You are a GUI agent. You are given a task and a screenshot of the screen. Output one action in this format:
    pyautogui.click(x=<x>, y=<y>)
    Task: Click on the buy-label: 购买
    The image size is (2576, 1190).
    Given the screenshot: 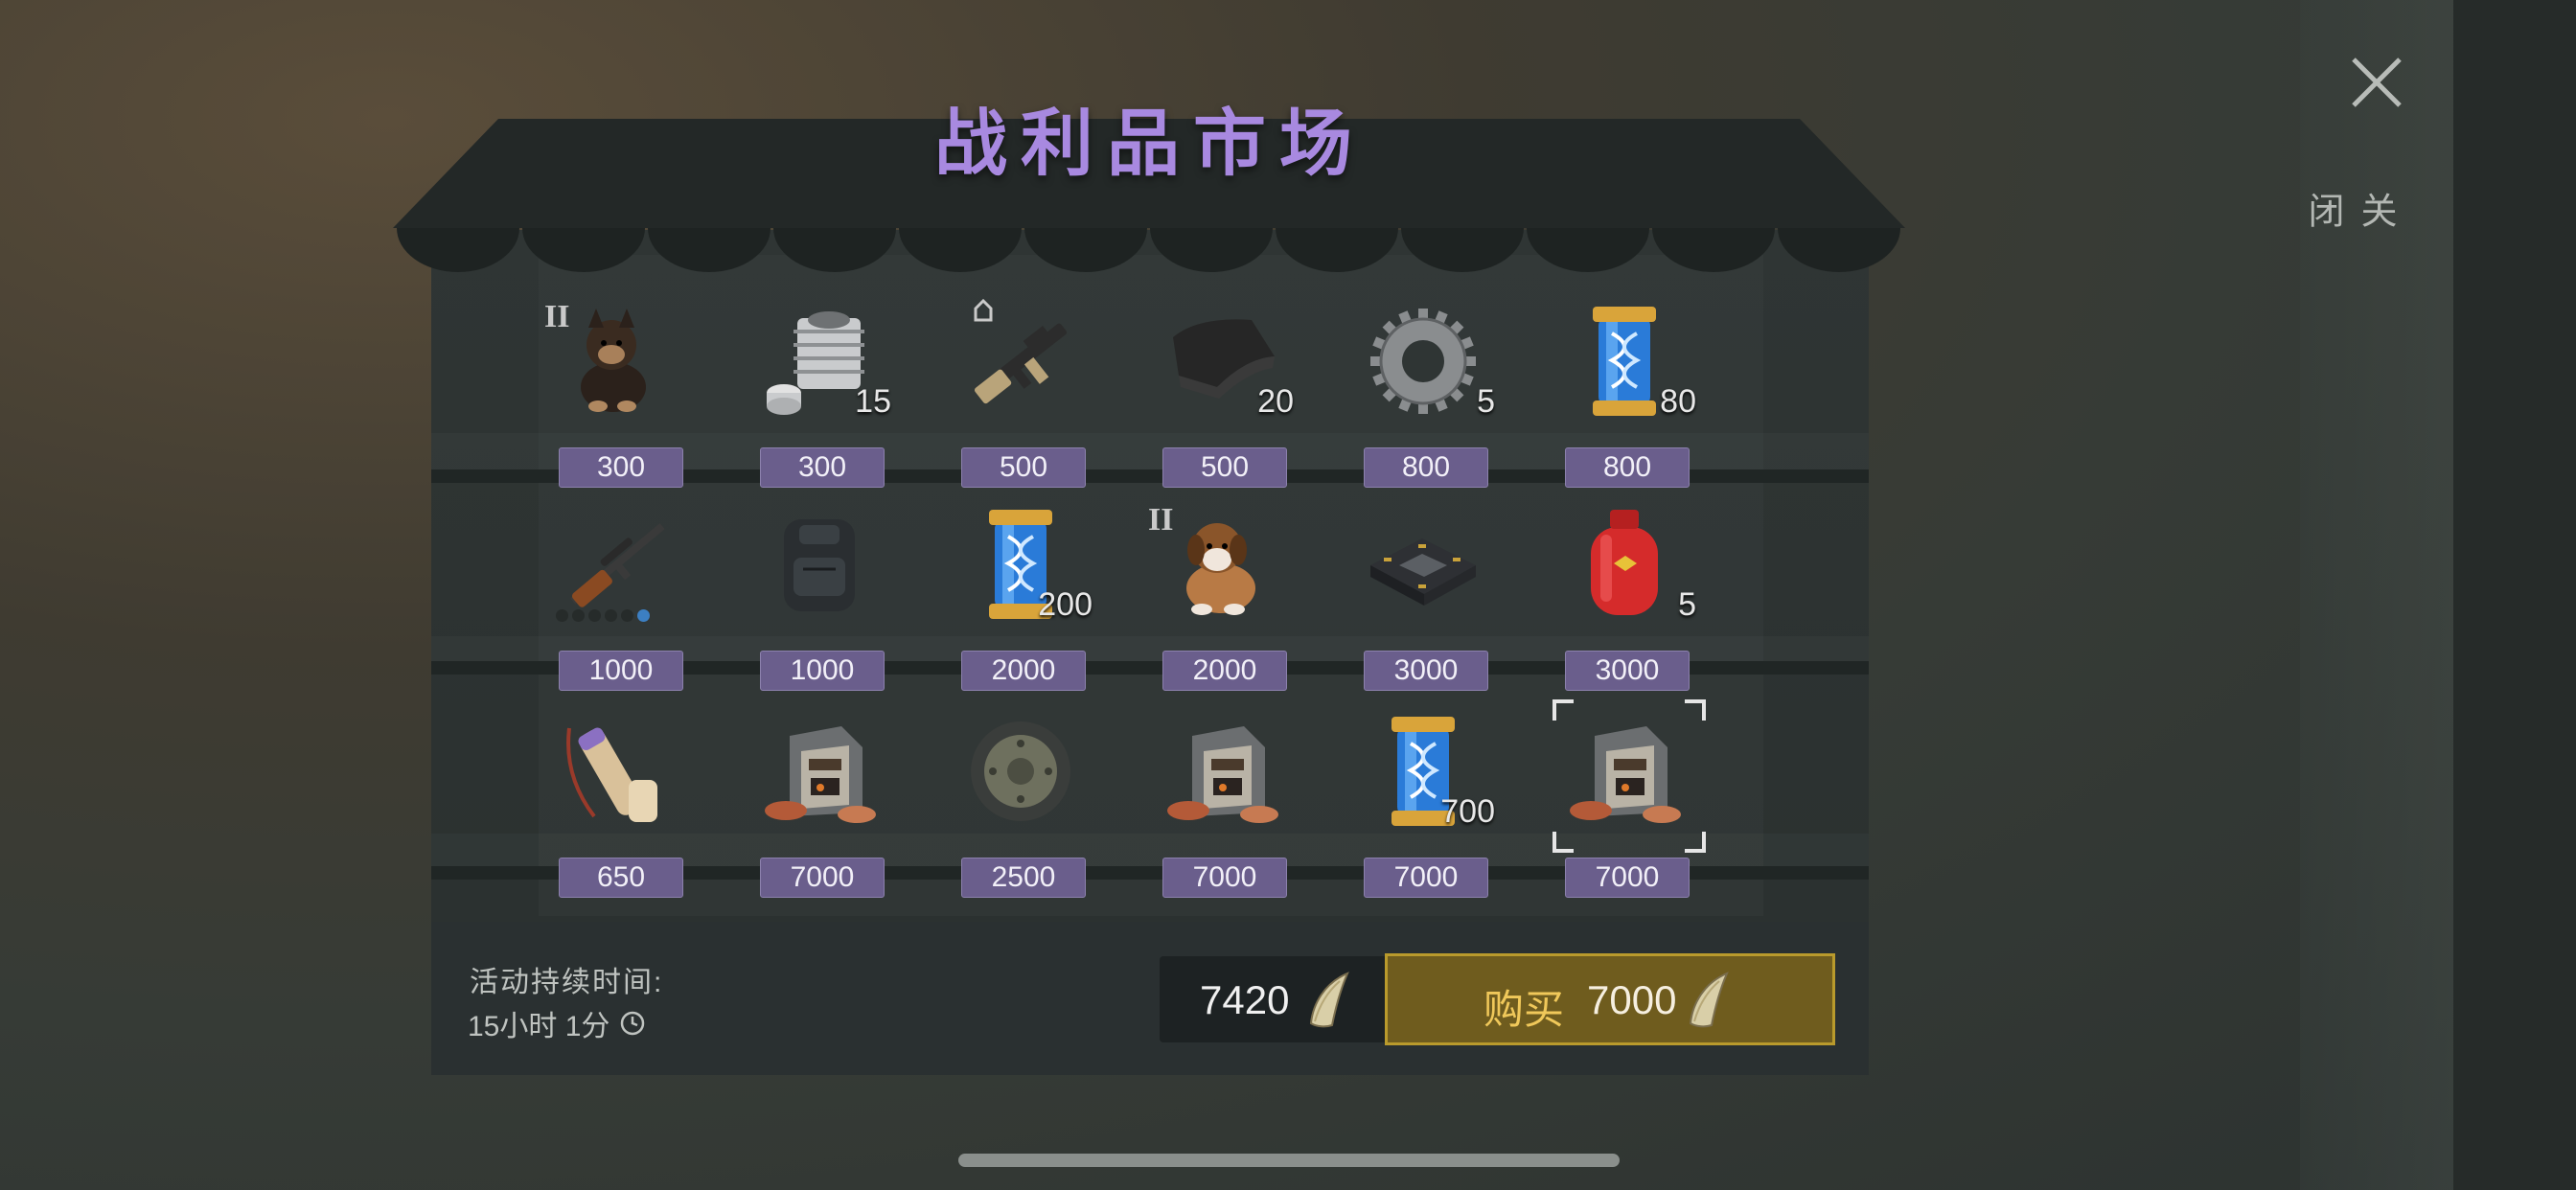 What is the action you would take?
    pyautogui.click(x=1525, y=1010)
    